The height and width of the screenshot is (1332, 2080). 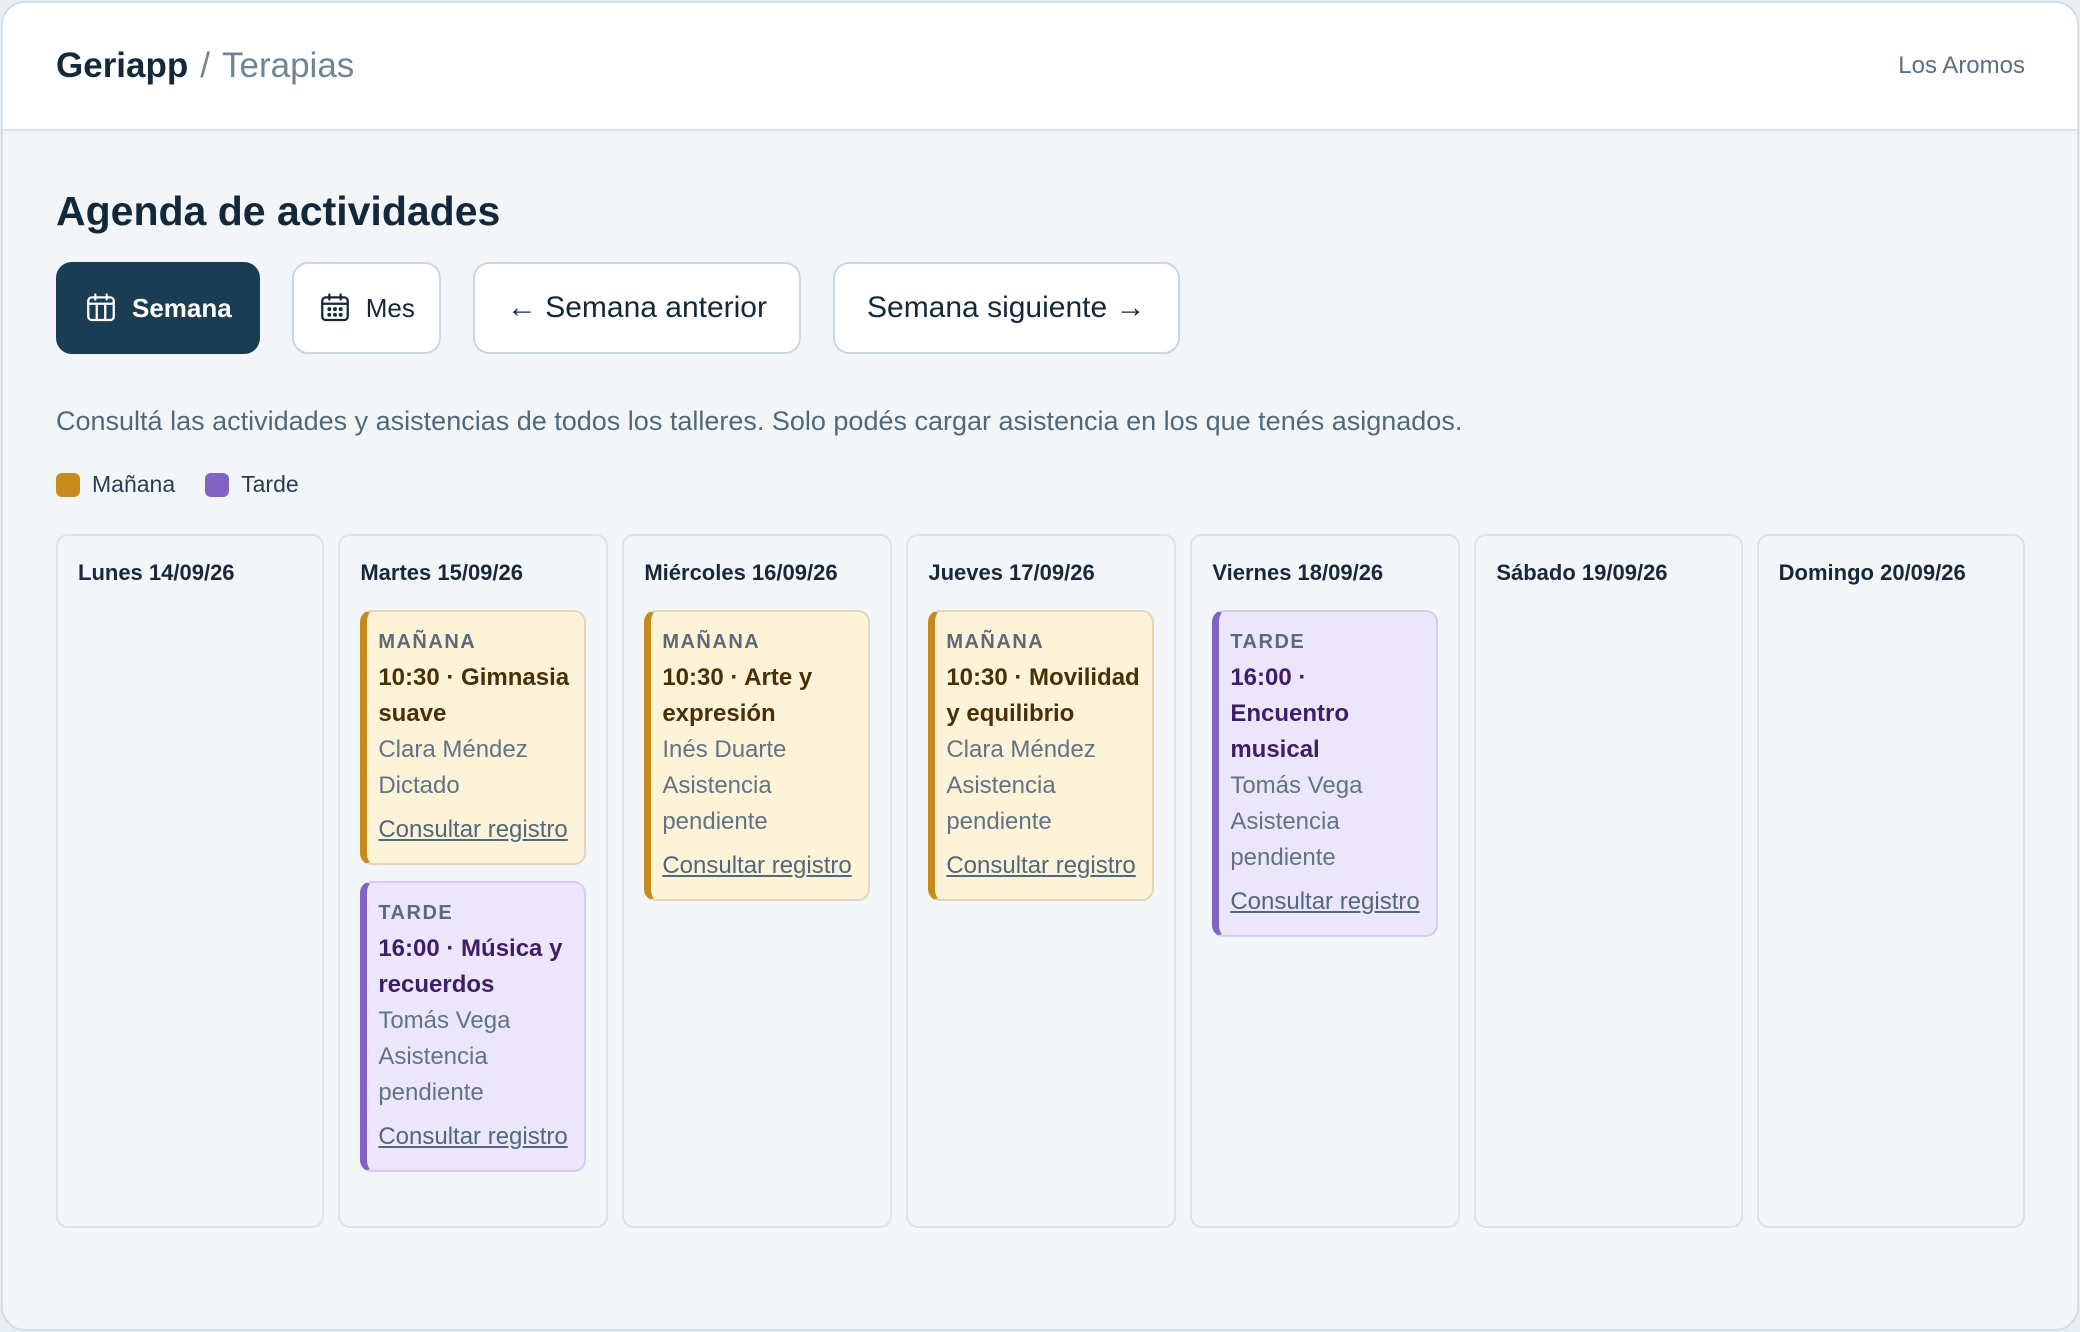 I want to click on activity-title: 10:30 · Gimnasia suave, so click(x=474, y=695).